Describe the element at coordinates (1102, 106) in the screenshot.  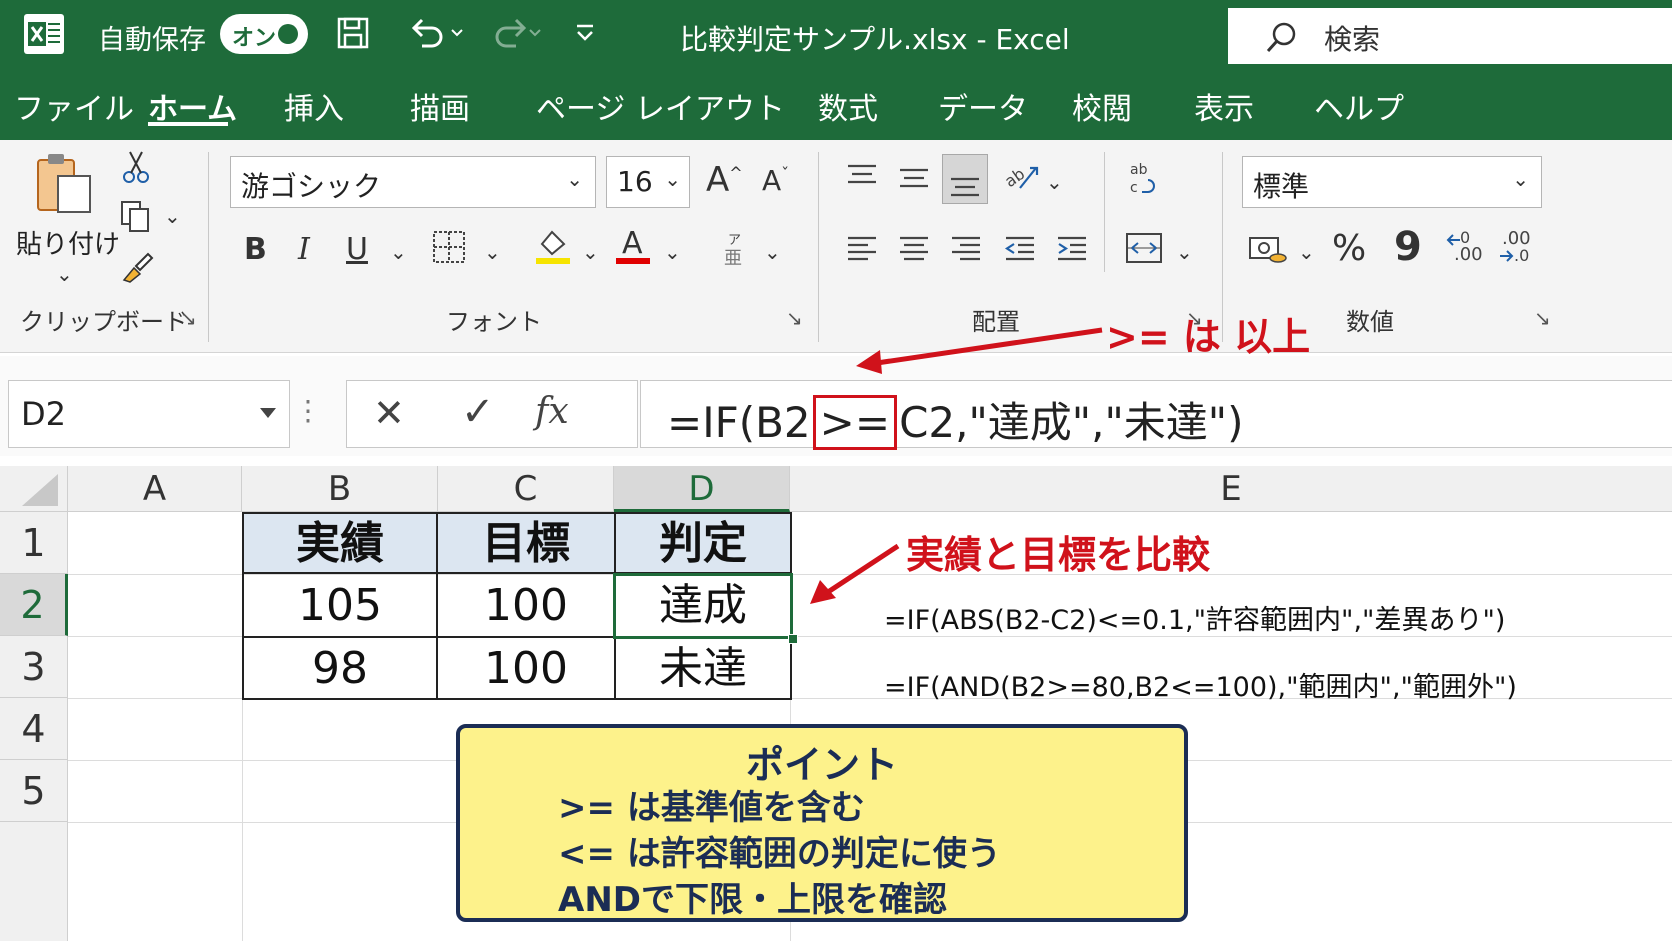
I see `tab-review: 校閲` at that location.